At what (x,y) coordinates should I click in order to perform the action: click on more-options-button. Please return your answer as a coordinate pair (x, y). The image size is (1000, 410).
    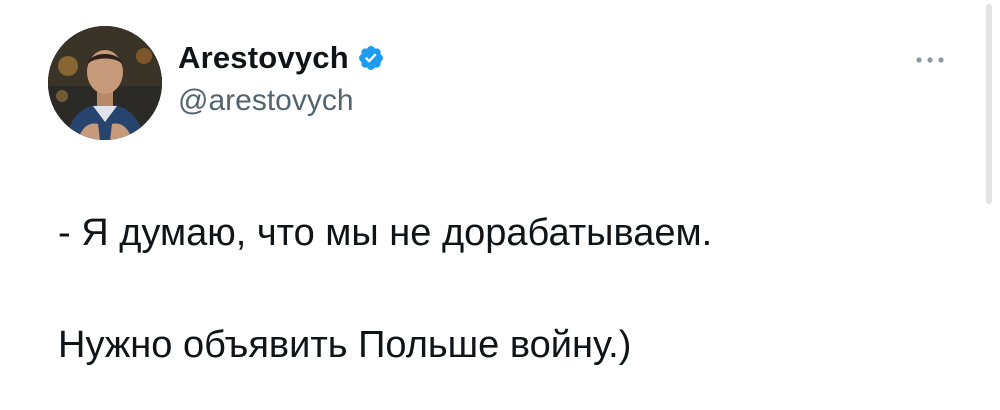
    Looking at the image, I should click on (930, 60).